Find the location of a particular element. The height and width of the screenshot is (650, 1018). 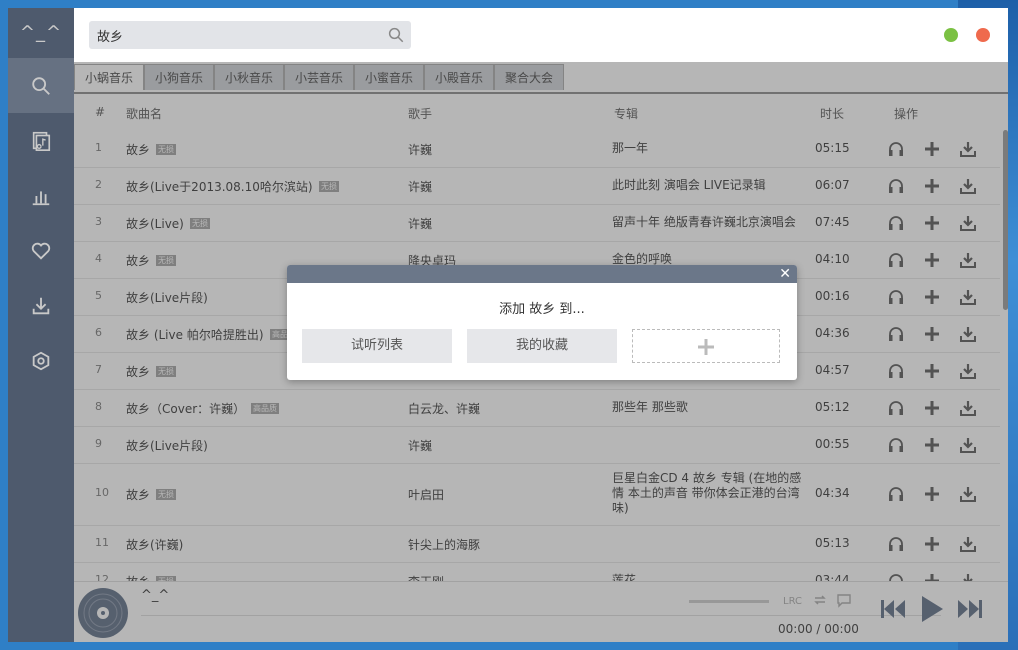

search-box is located at coordinates (250, 35).